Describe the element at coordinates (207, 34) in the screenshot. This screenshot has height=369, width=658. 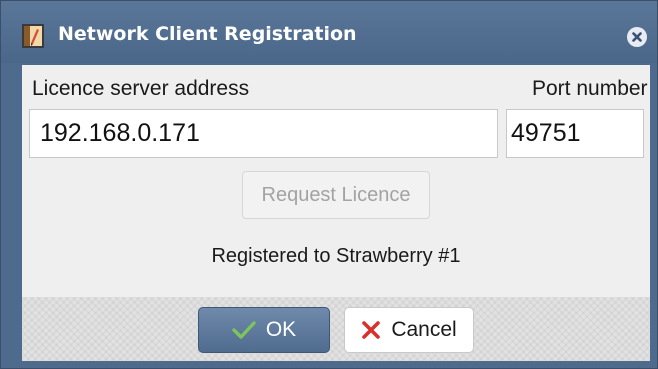
I see `window-title: Network Client Registration` at that location.